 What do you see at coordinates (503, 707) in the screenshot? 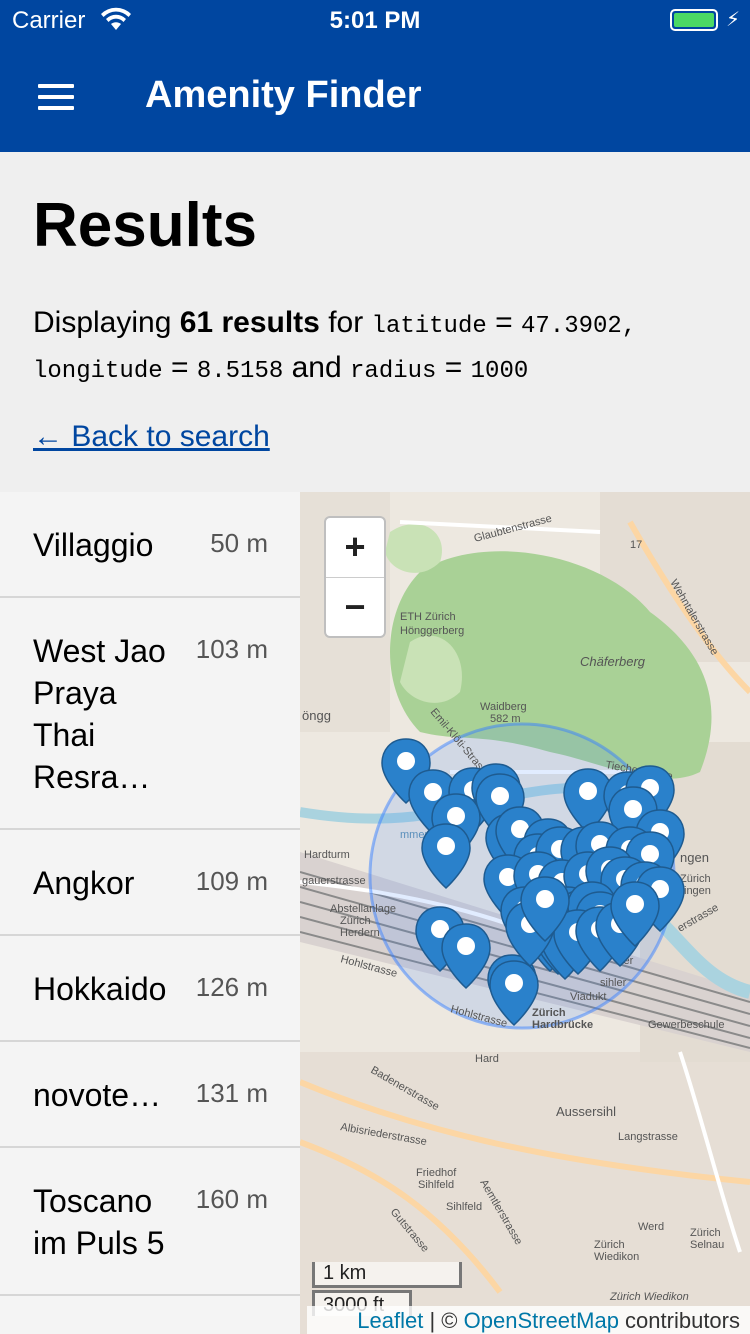
I see `map-label: Waidberg` at bounding box center [503, 707].